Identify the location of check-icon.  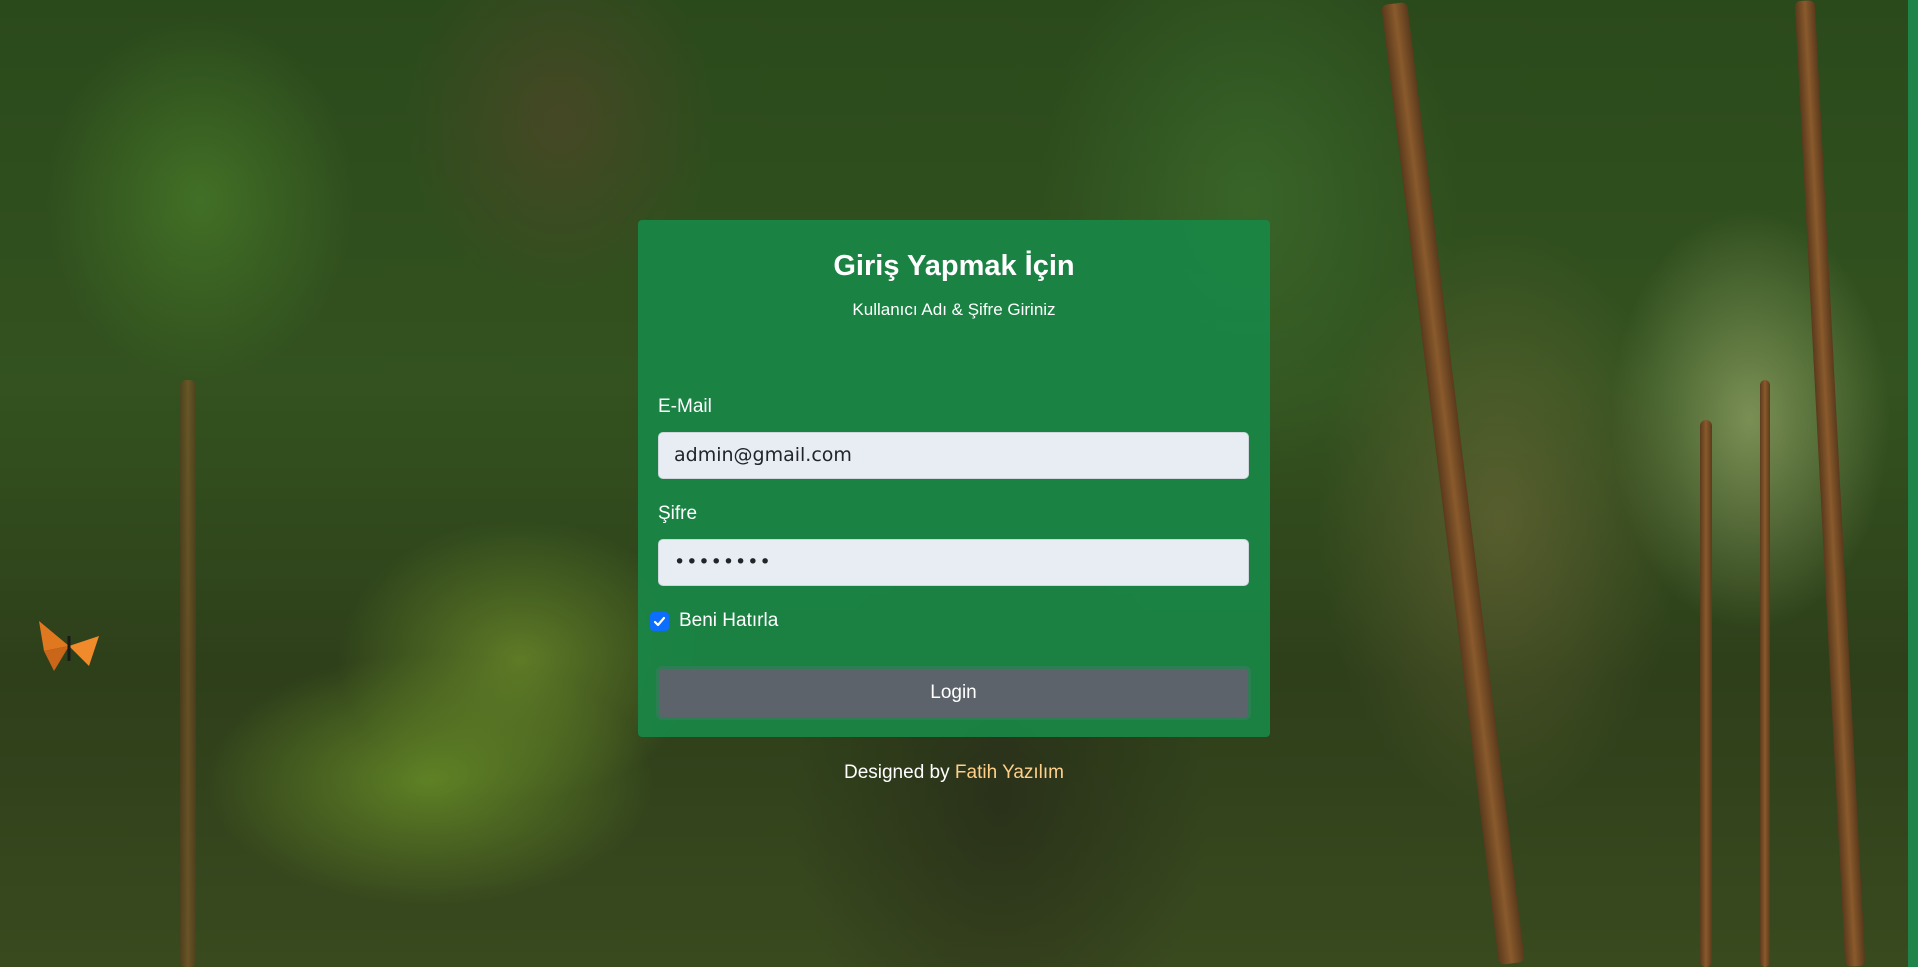
(659, 621).